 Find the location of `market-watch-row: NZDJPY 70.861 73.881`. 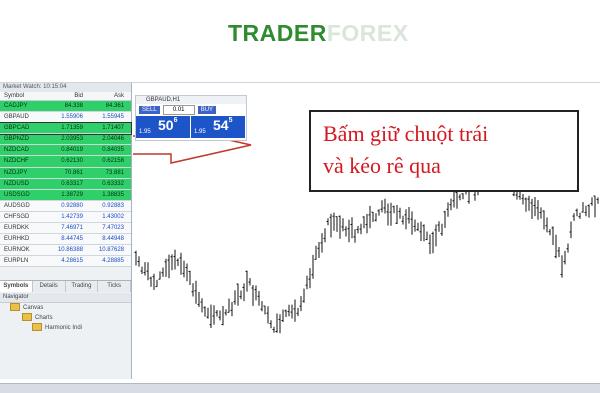

market-watch-row: NZDJPY 70.861 73.881 is located at coordinates (65, 173).